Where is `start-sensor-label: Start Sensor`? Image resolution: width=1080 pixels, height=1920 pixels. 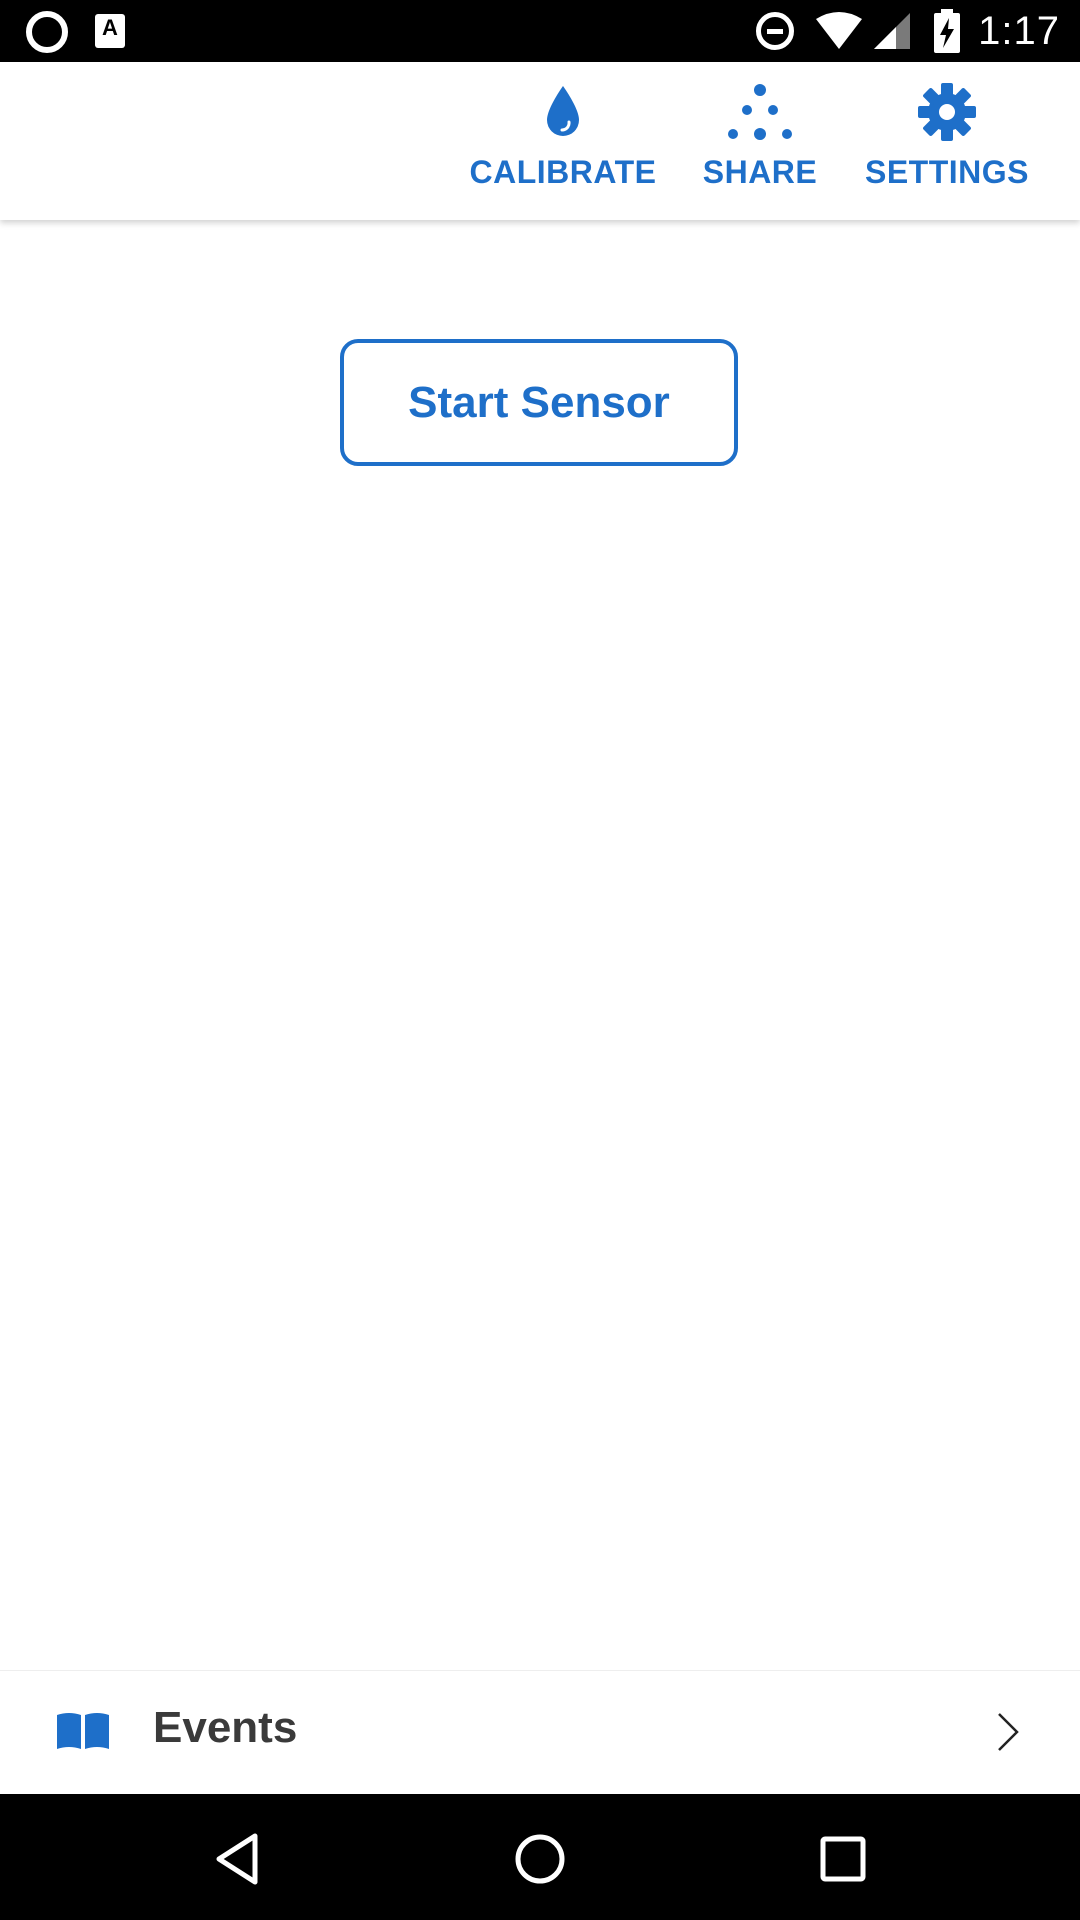
start-sensor-label: Start Sensor is located at coordinates (539, 402).